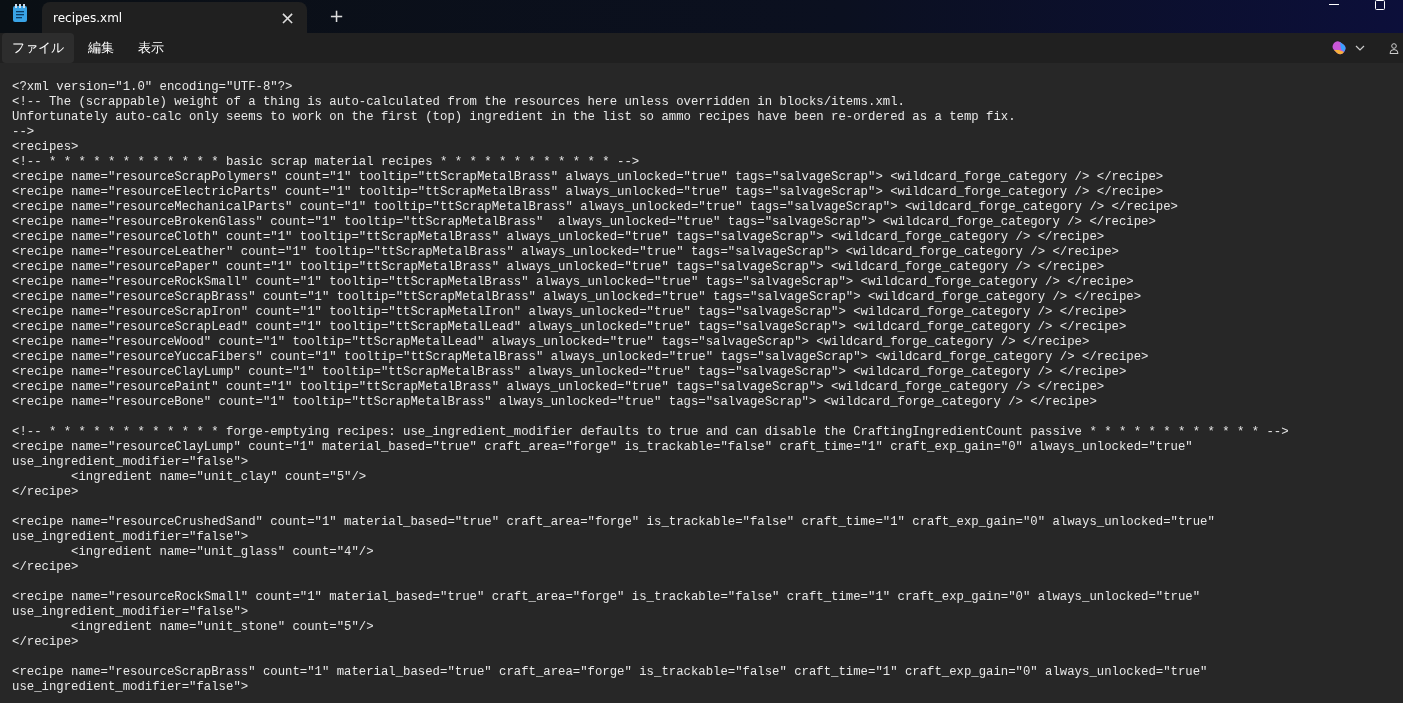 Image resolution: width=1403 pixels, height=703 pixels. I want to click on menu-item: 表示, so click(151, 48).